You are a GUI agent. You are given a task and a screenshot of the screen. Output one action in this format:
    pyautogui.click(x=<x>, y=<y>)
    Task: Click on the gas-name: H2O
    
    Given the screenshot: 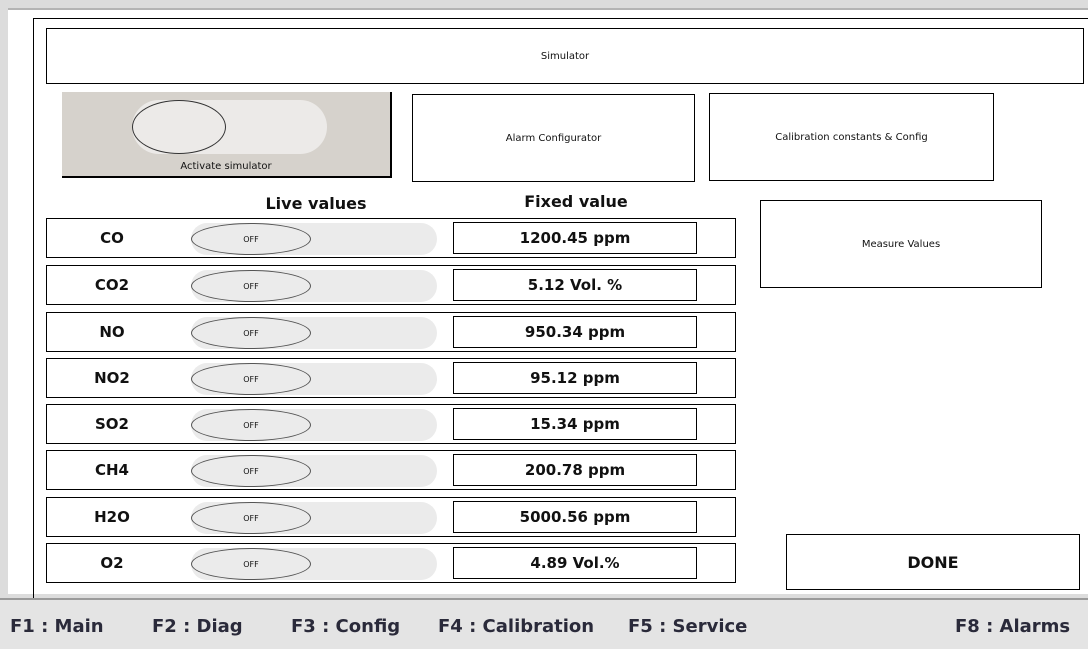 What is the action you would take?
    pyautogui.click(x=112, y=517)
    